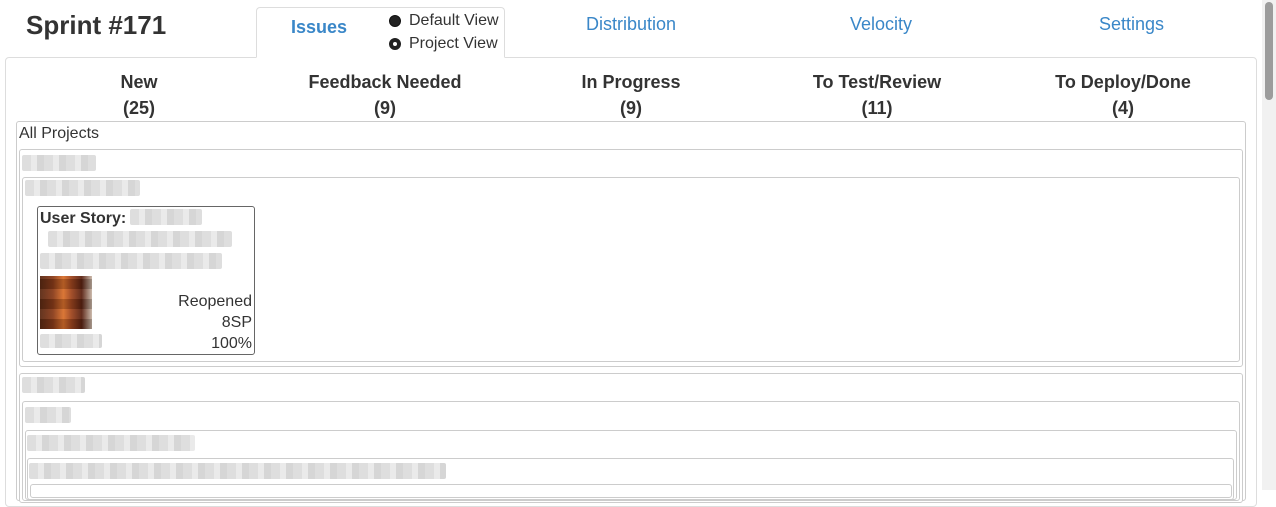  I want to click on column-header-to-deploy-done: To Deploy/Done (4), so click(1123, 95).